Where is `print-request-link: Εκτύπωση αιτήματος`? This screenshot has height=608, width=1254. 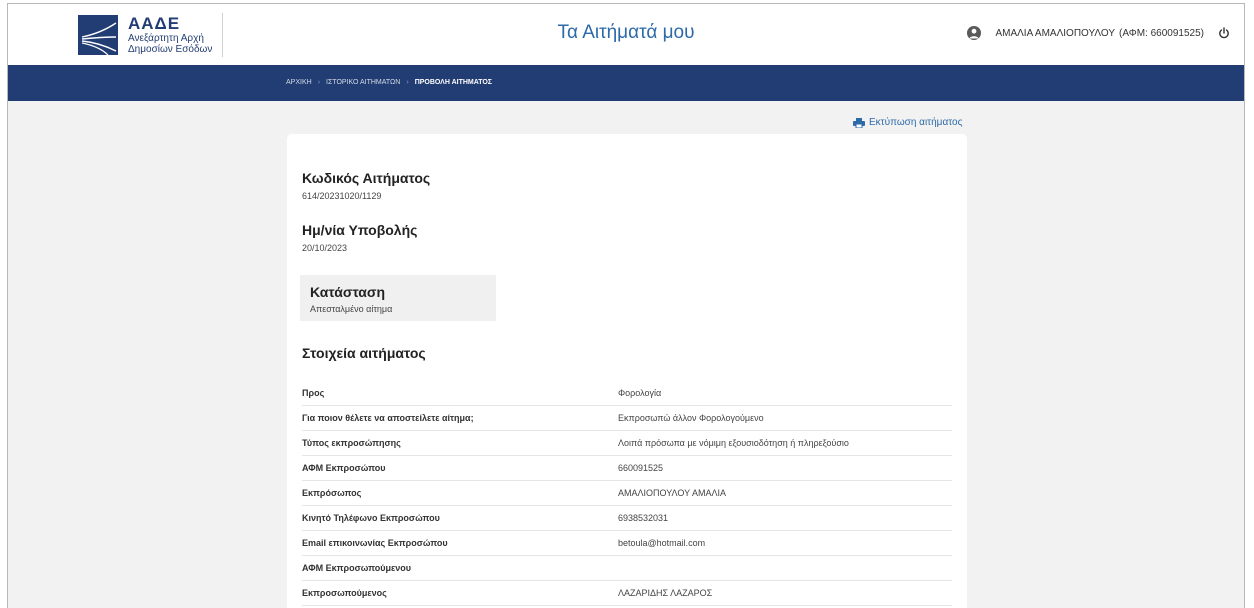
print-request-link: Εκτύπωση αιτήματος is located at coordinates (907, 122).